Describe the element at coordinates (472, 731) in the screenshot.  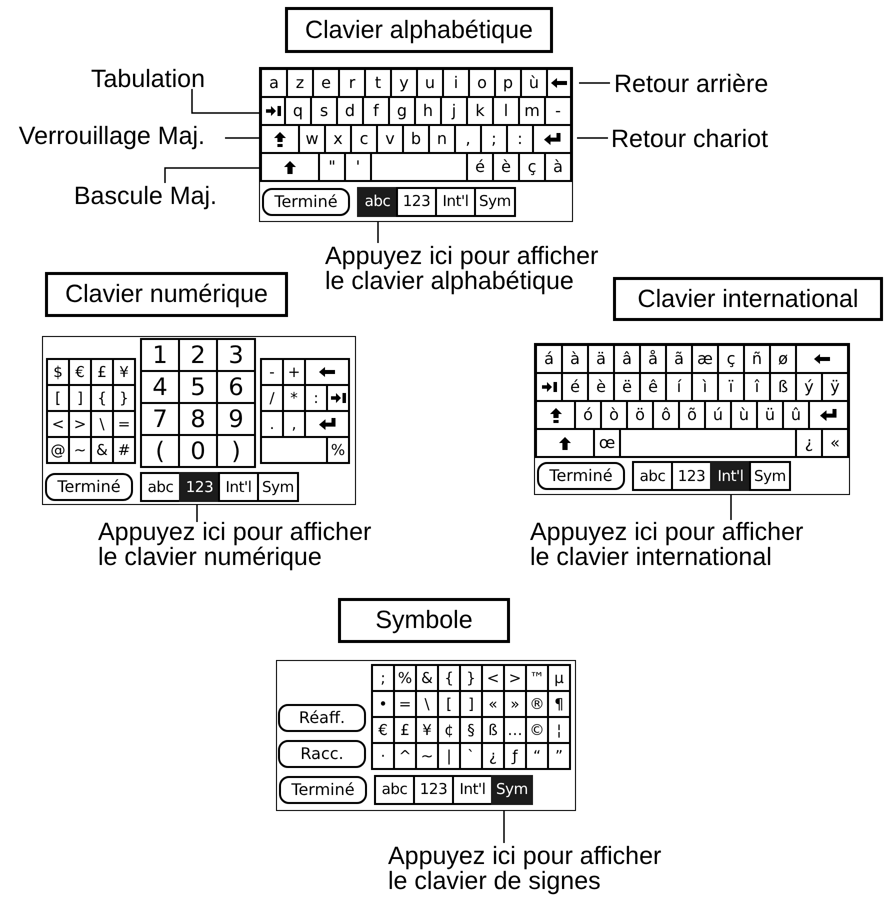
I see `keyboard-key: §` at that location.